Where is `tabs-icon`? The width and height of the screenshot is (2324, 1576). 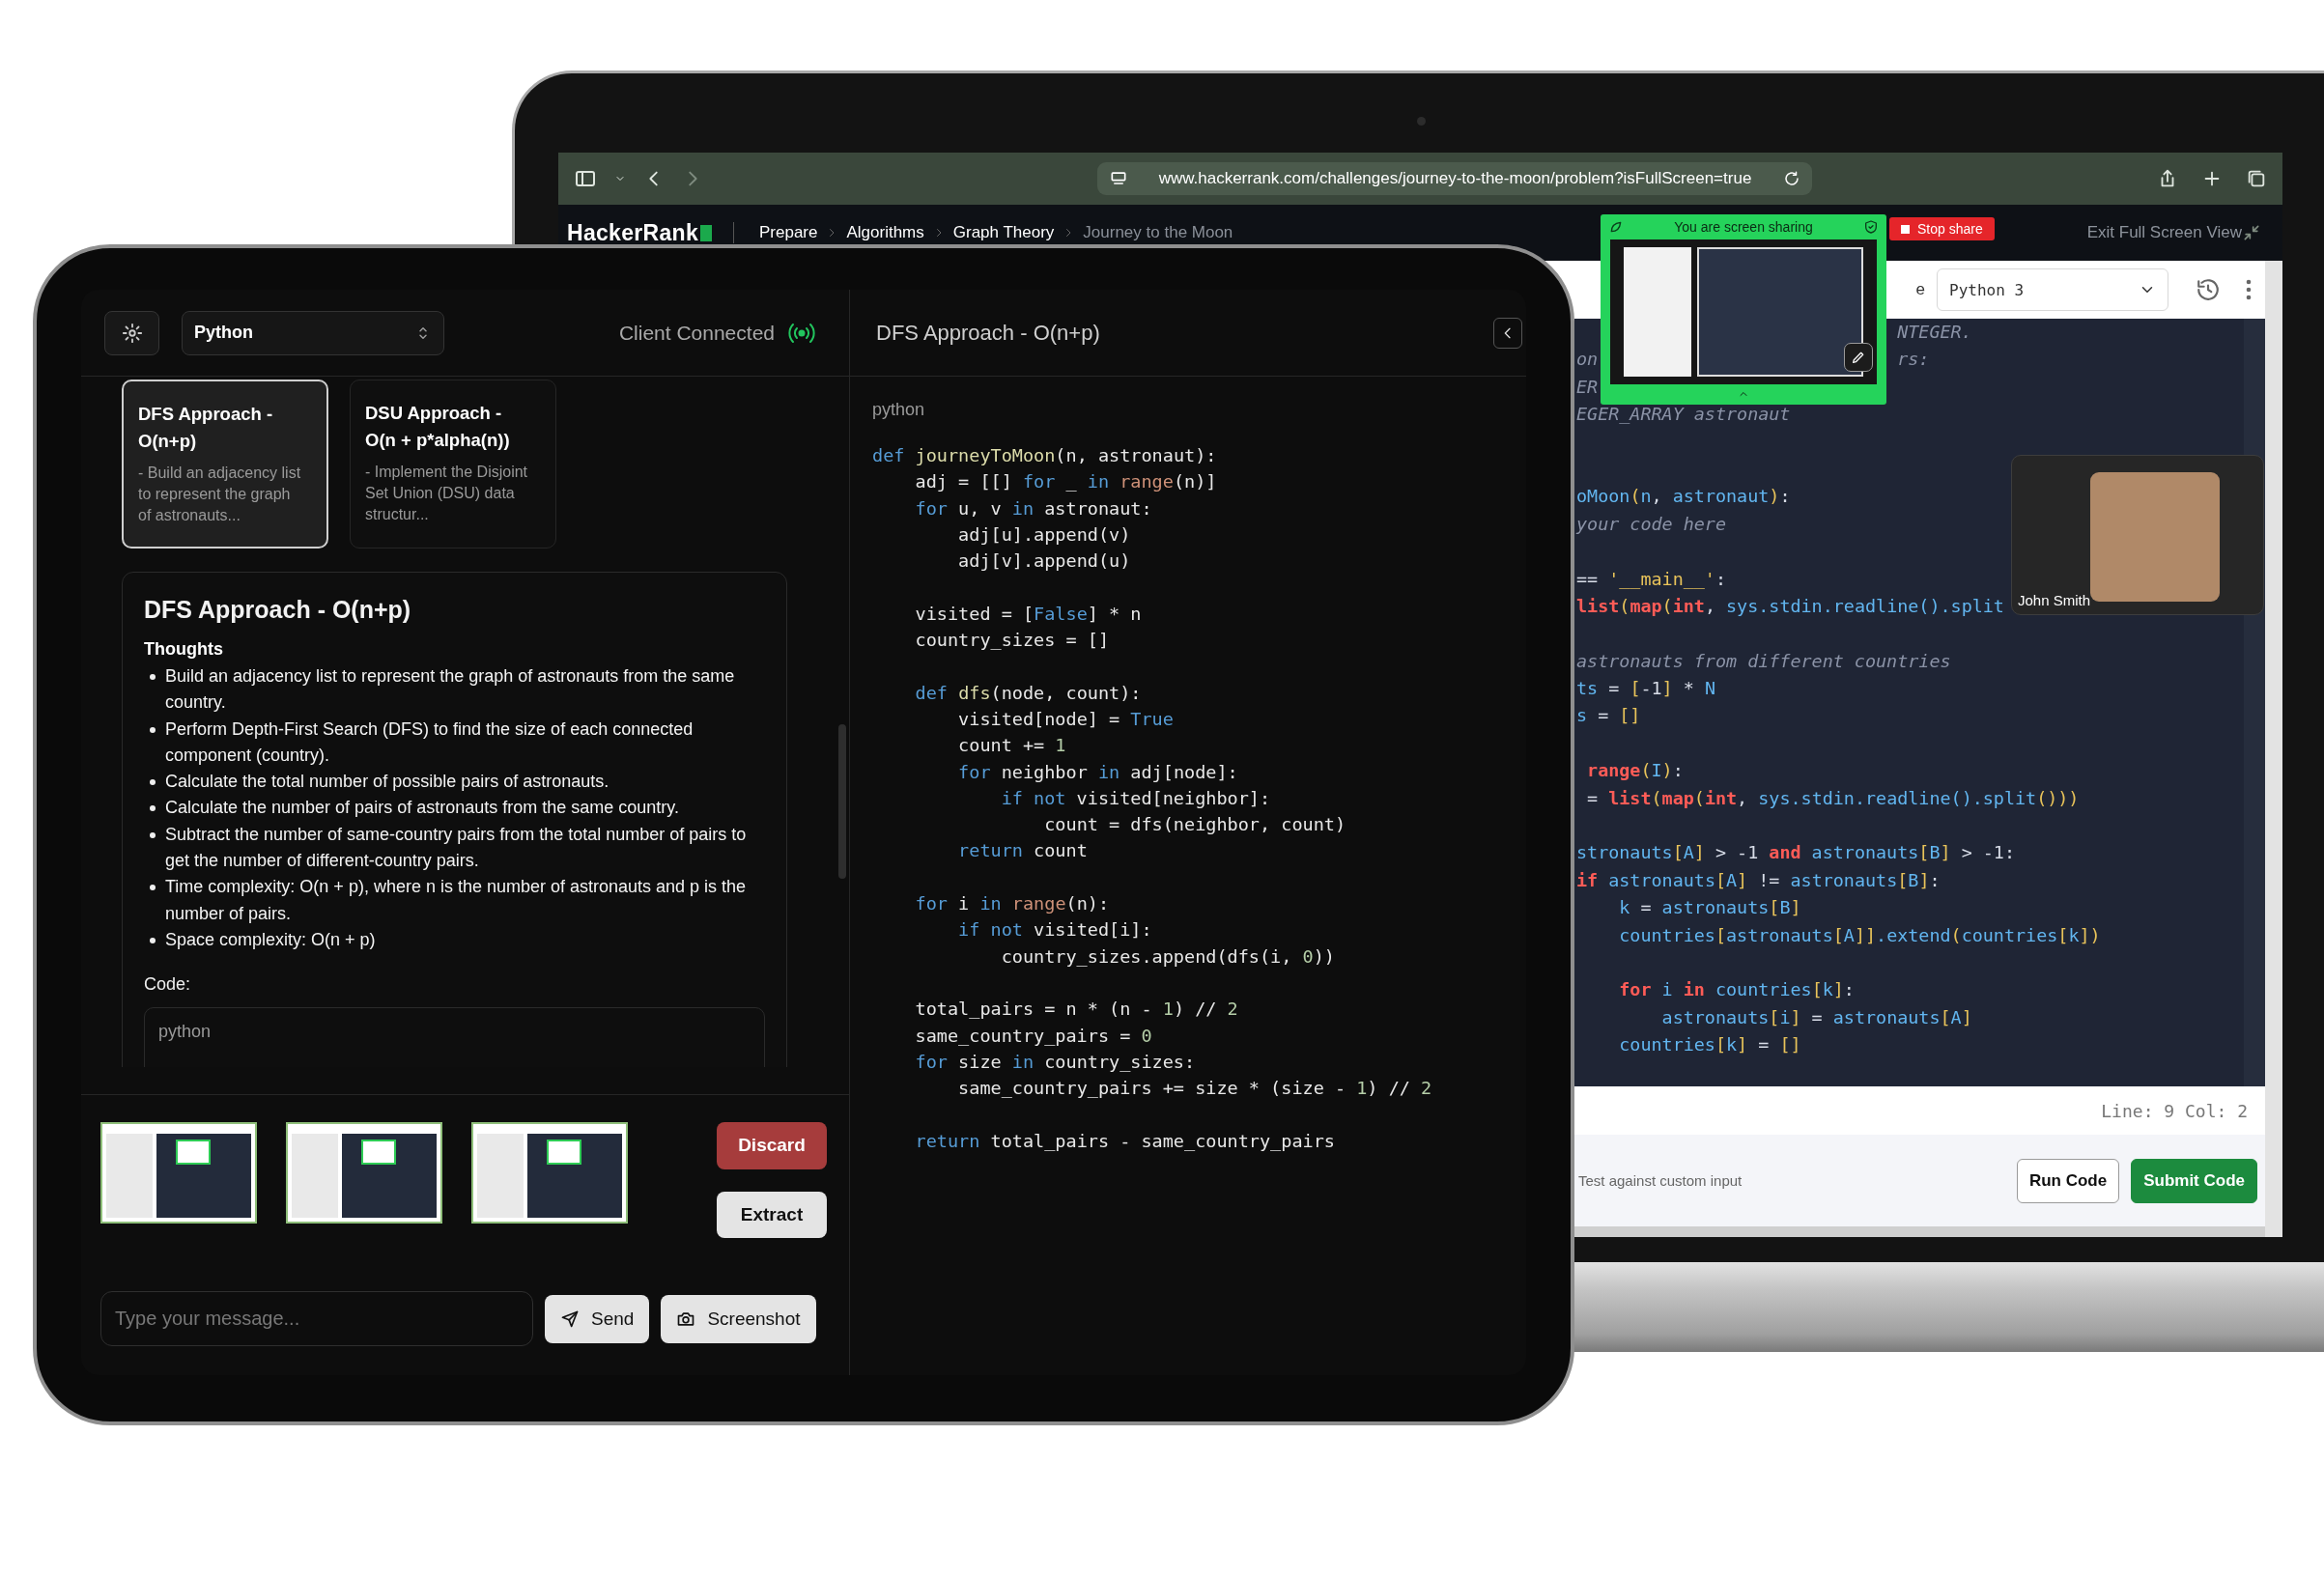
tabs-icon is located at coordinates (2256, 178).